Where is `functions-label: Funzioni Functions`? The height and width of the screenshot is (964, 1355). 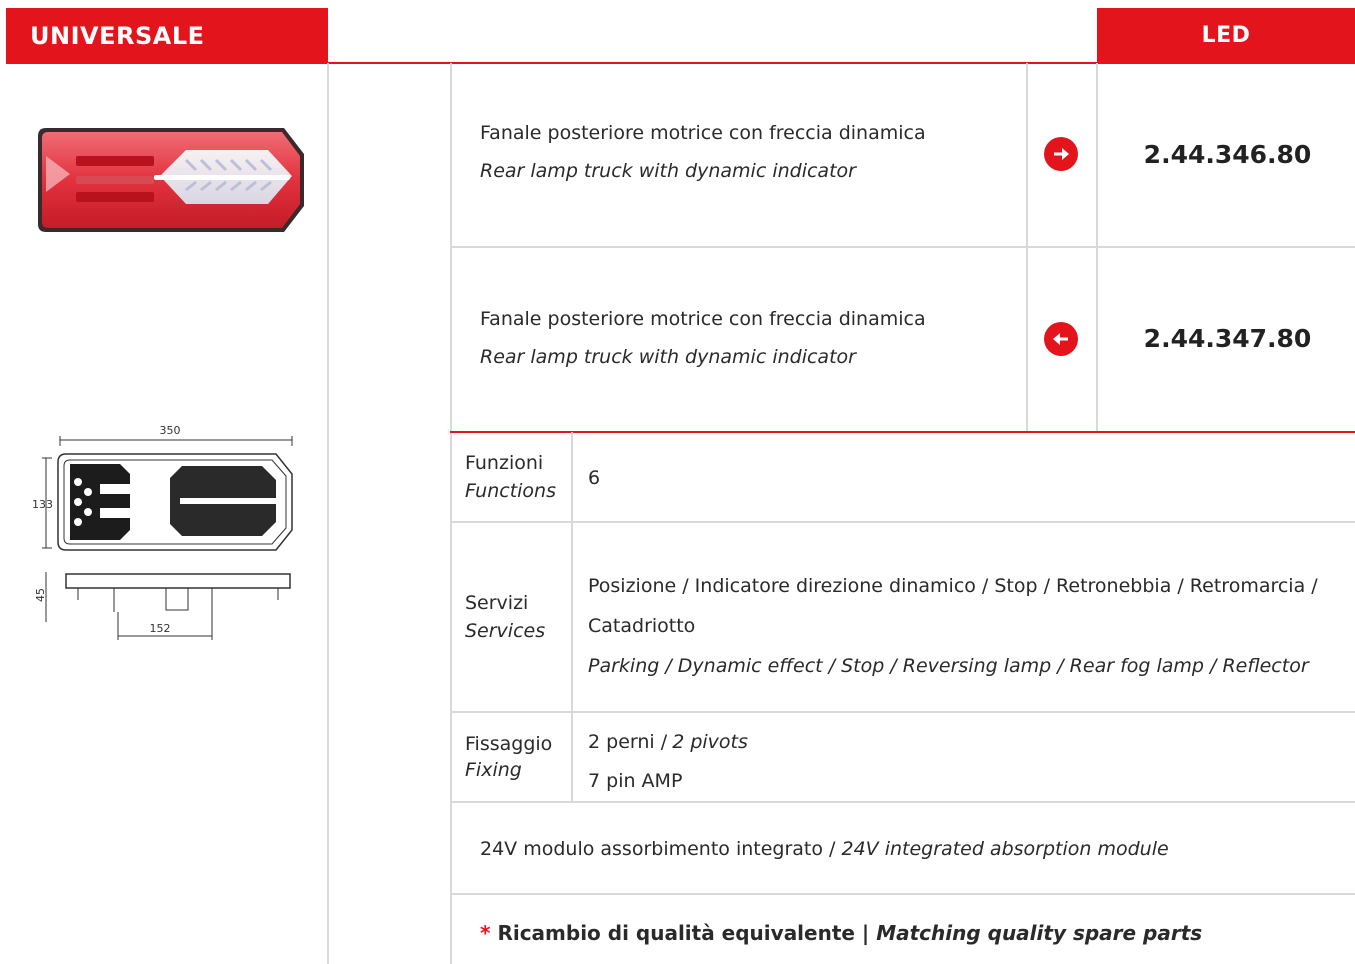
functions-label: Funzioni Functions is located at coordinates (510, 477).